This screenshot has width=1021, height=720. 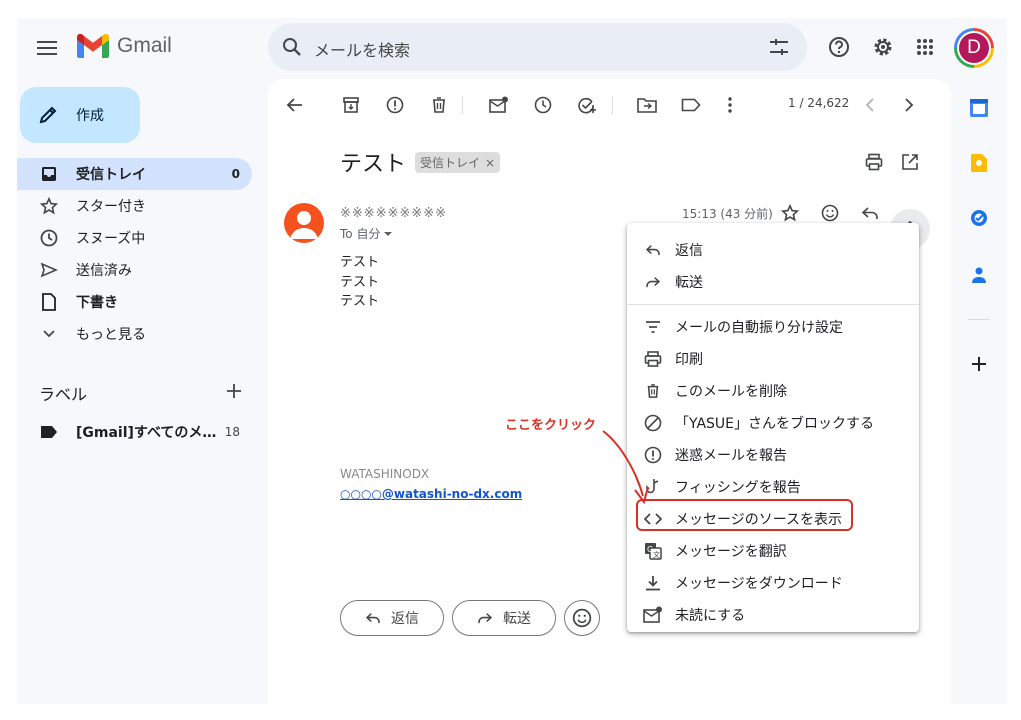 I want to click on menu-item-report-spam: 迷惑メールを報告, so click(x=773, y=455).